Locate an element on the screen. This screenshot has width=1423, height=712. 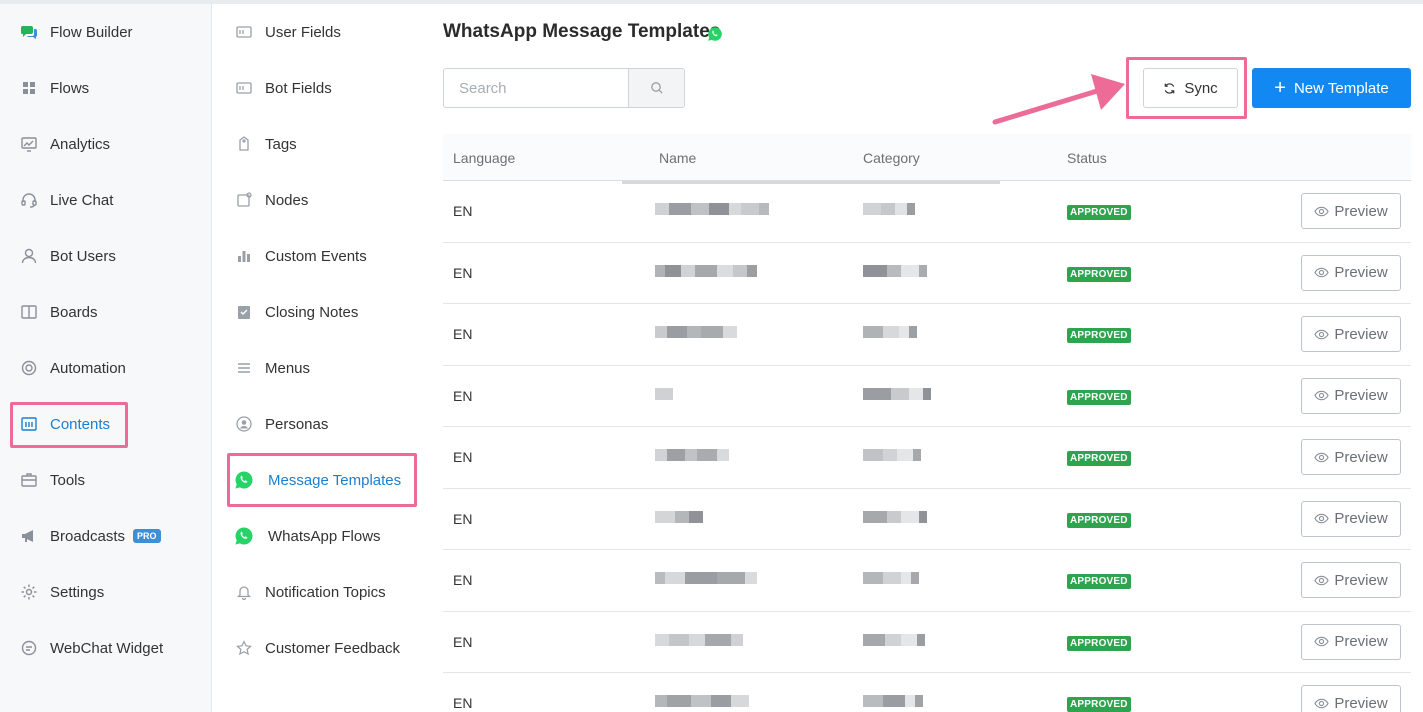
subnav-item-whatsapp-flows: WhatsApp Flows is located at coordinates (318, 536).